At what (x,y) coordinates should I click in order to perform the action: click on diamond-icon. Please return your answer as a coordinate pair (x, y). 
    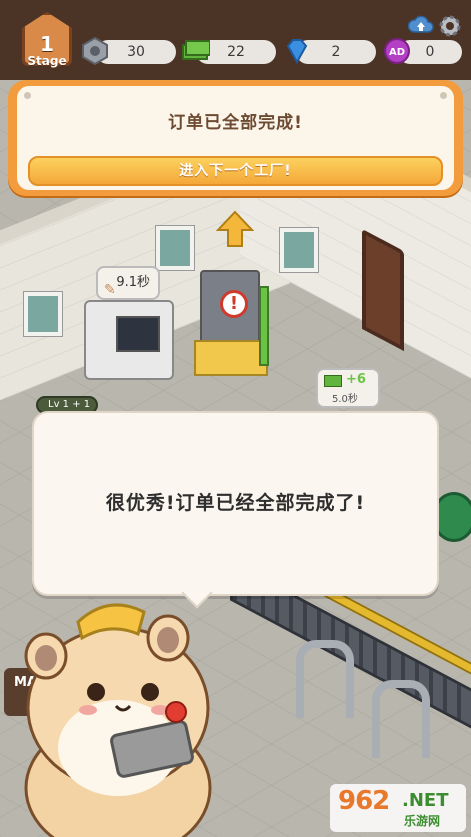
    Looking at the image, I should click on (297, 52).